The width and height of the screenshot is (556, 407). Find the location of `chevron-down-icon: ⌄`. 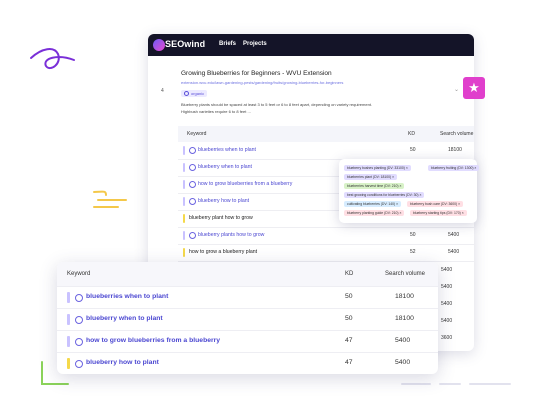

chevron-down-icon: ⌄ is located at coordinates (456, 89).